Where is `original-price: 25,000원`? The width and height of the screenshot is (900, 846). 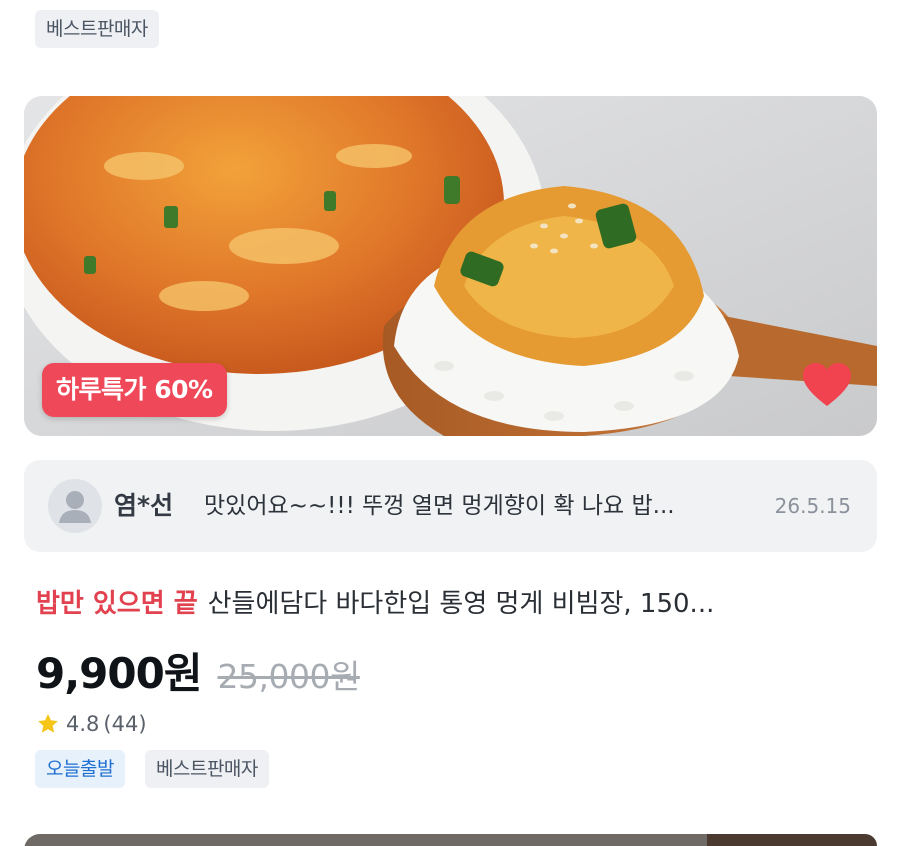
original-price: 25,000원 is located at coordinates (289, 676).